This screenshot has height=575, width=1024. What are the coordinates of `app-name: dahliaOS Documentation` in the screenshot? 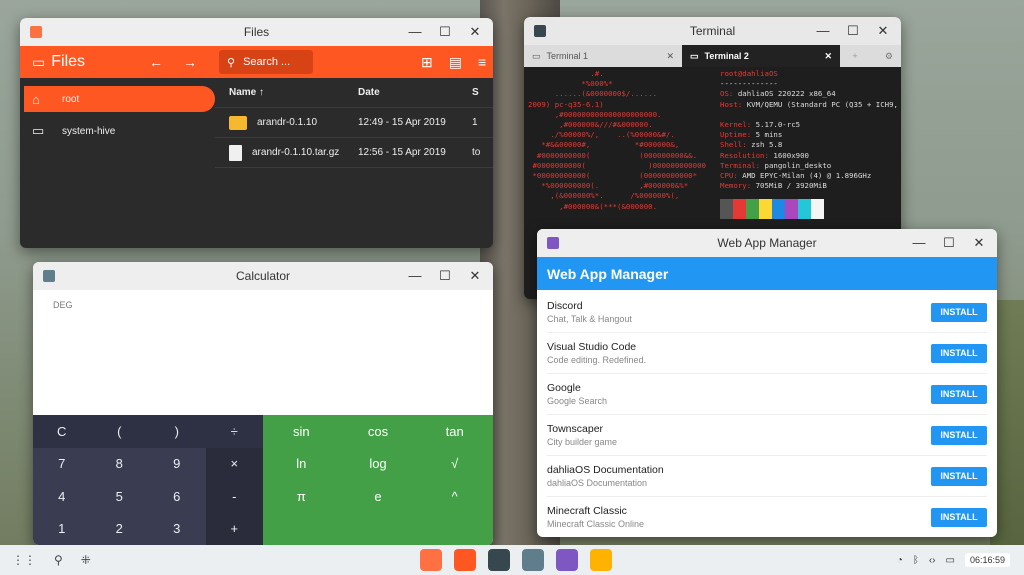 It's located at (605, 470).